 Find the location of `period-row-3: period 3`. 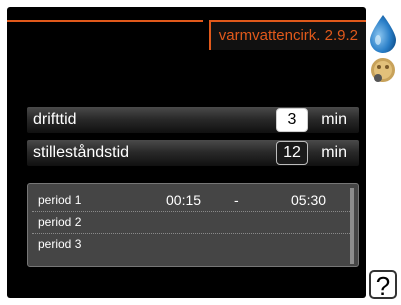

period-row-3: period 3 is located at coordinates (191, 244).